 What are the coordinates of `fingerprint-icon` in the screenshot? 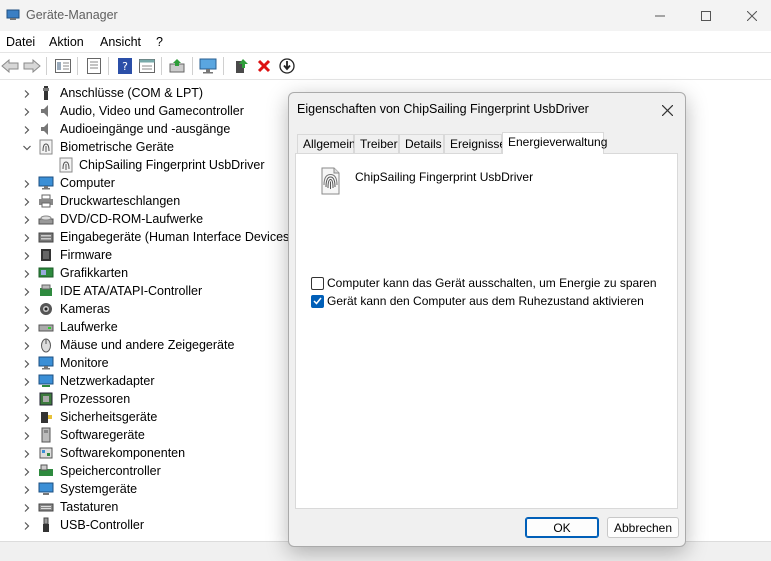 It's located at (66, 165).